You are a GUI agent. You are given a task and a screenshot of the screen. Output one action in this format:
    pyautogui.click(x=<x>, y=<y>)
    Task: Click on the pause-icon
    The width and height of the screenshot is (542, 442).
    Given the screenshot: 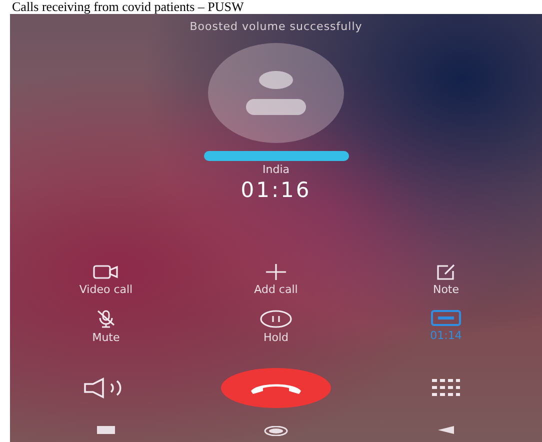 What is the action you would take?
    pyautogui.click(x=276, y=319)
    